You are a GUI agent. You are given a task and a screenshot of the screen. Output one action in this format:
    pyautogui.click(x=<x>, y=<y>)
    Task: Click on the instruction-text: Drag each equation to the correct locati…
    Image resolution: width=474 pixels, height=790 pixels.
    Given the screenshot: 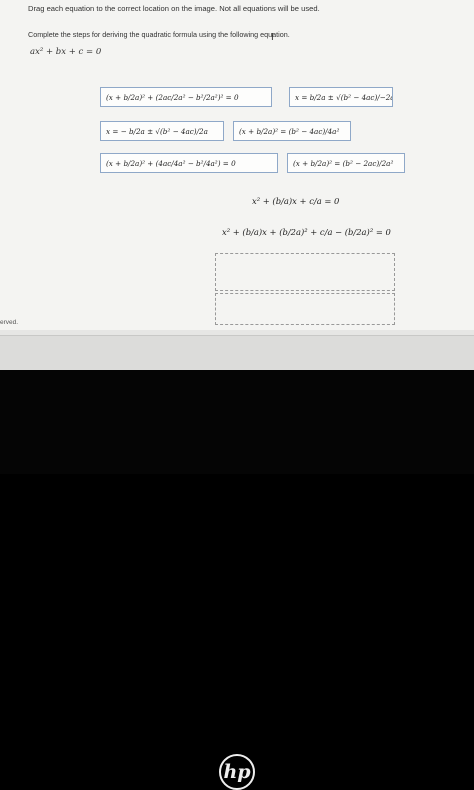 What is the action you would take?
    pyautogui.click(x=174, y=8)
    